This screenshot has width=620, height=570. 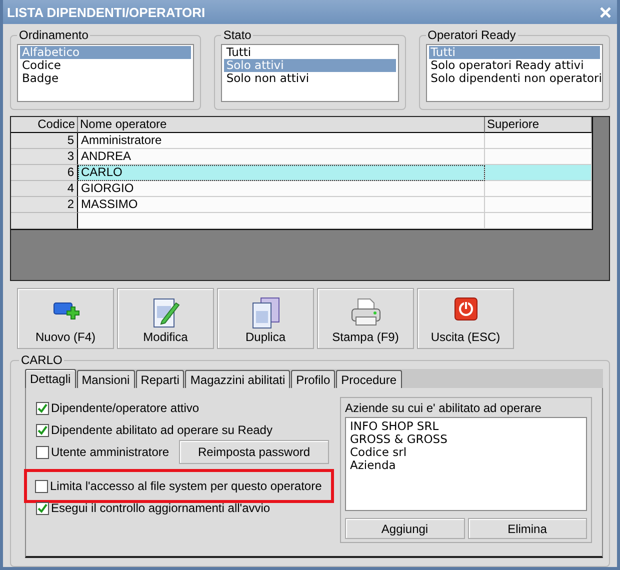 What do you see at coordinates (310, 78) in the screenshot?
I see `list-option: Solo non attivi` at bounding box center [310, 78].